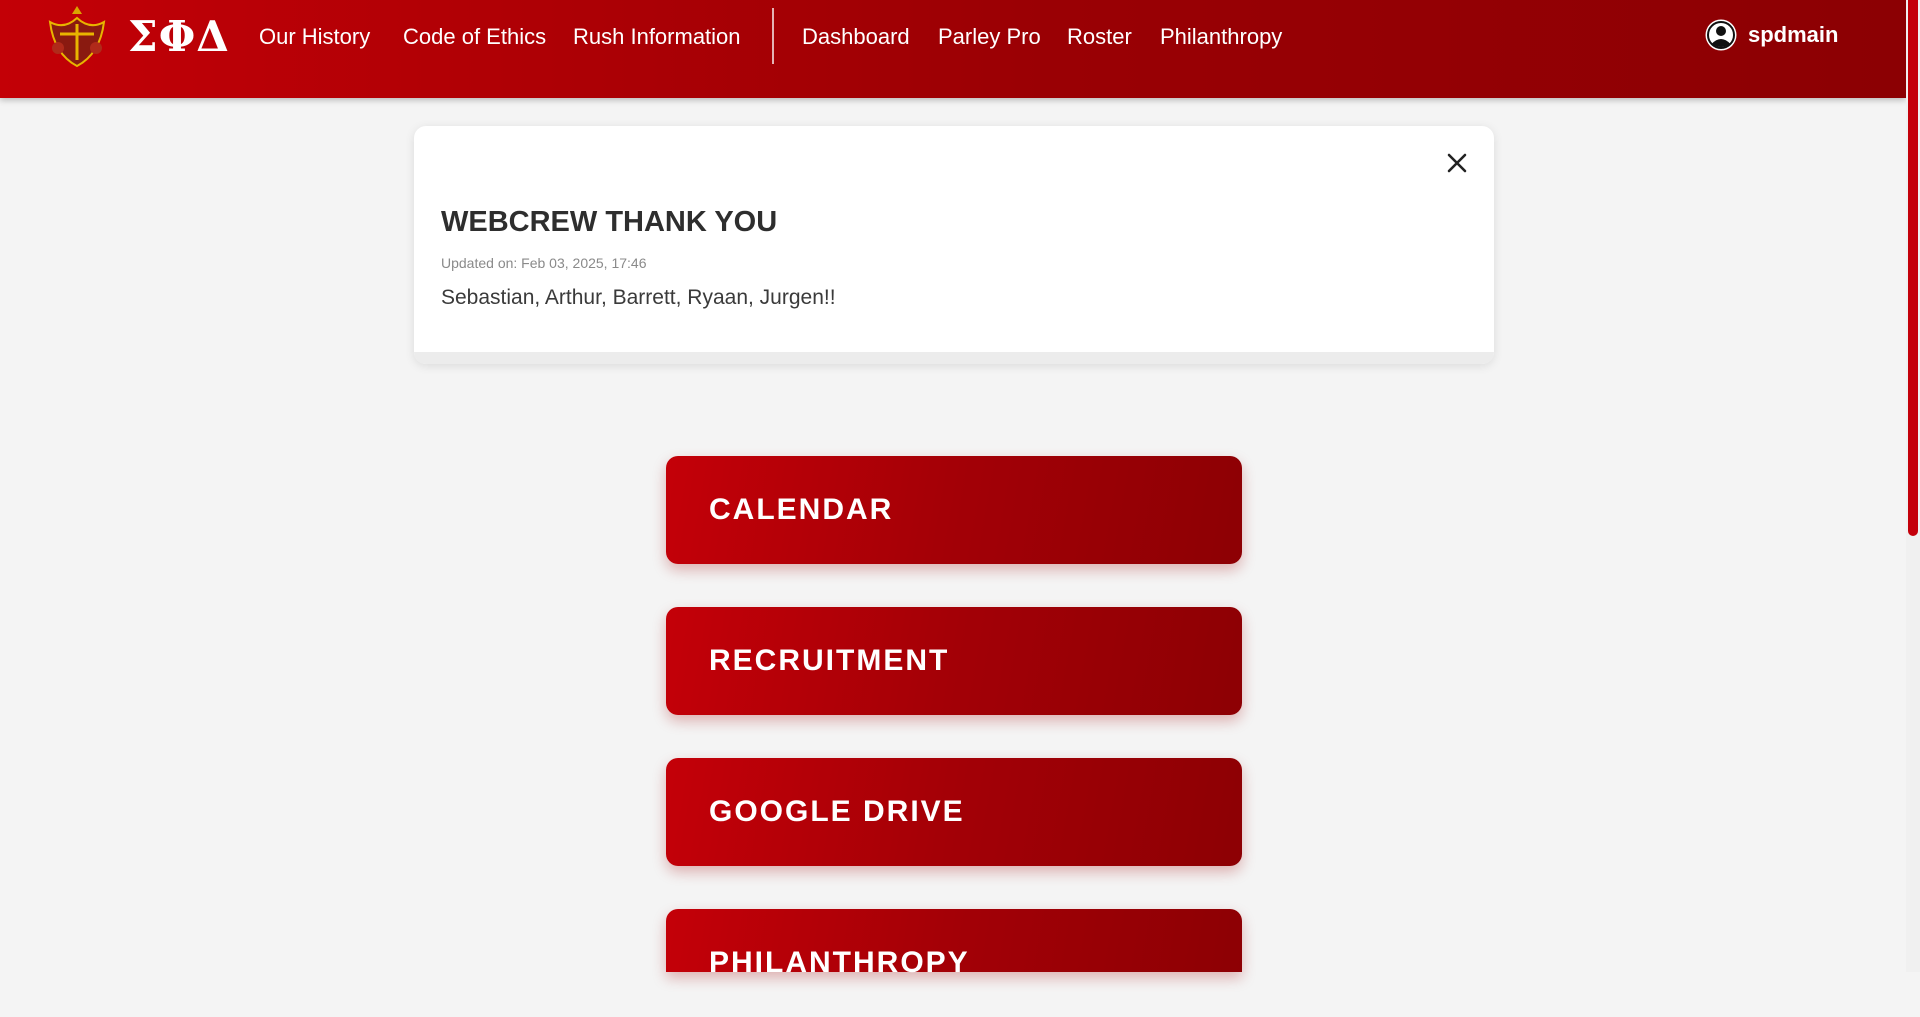 Image resolution: width=1920 pixels, height=1017 pixels. Describe the element at coordinates (954, 812) in the screenshot. I see `tile-google-drive-button: GOOGLE DRIVE` at that location.